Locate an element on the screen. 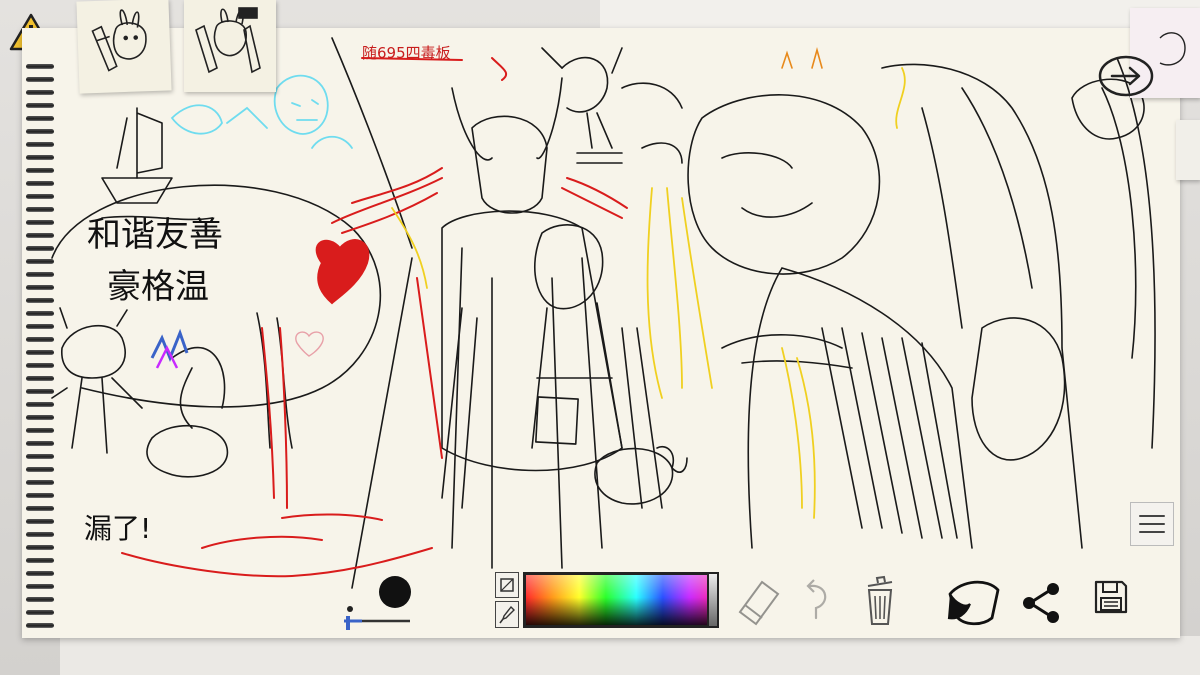 This screenshot has height=675, width=1200. eraser-button is located at coordinates (758, 601).